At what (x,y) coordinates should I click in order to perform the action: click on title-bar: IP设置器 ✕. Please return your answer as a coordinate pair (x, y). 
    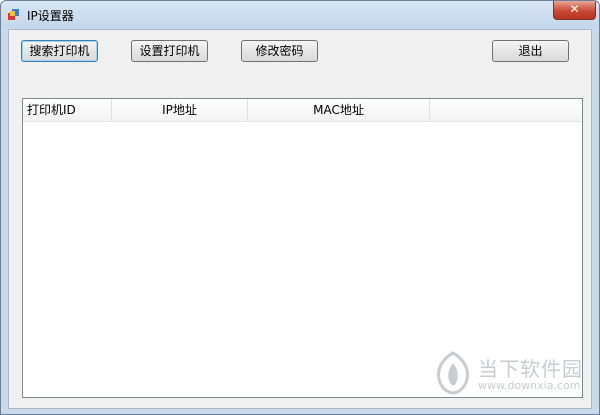
    Looking at the image, I should click on (300, 14).